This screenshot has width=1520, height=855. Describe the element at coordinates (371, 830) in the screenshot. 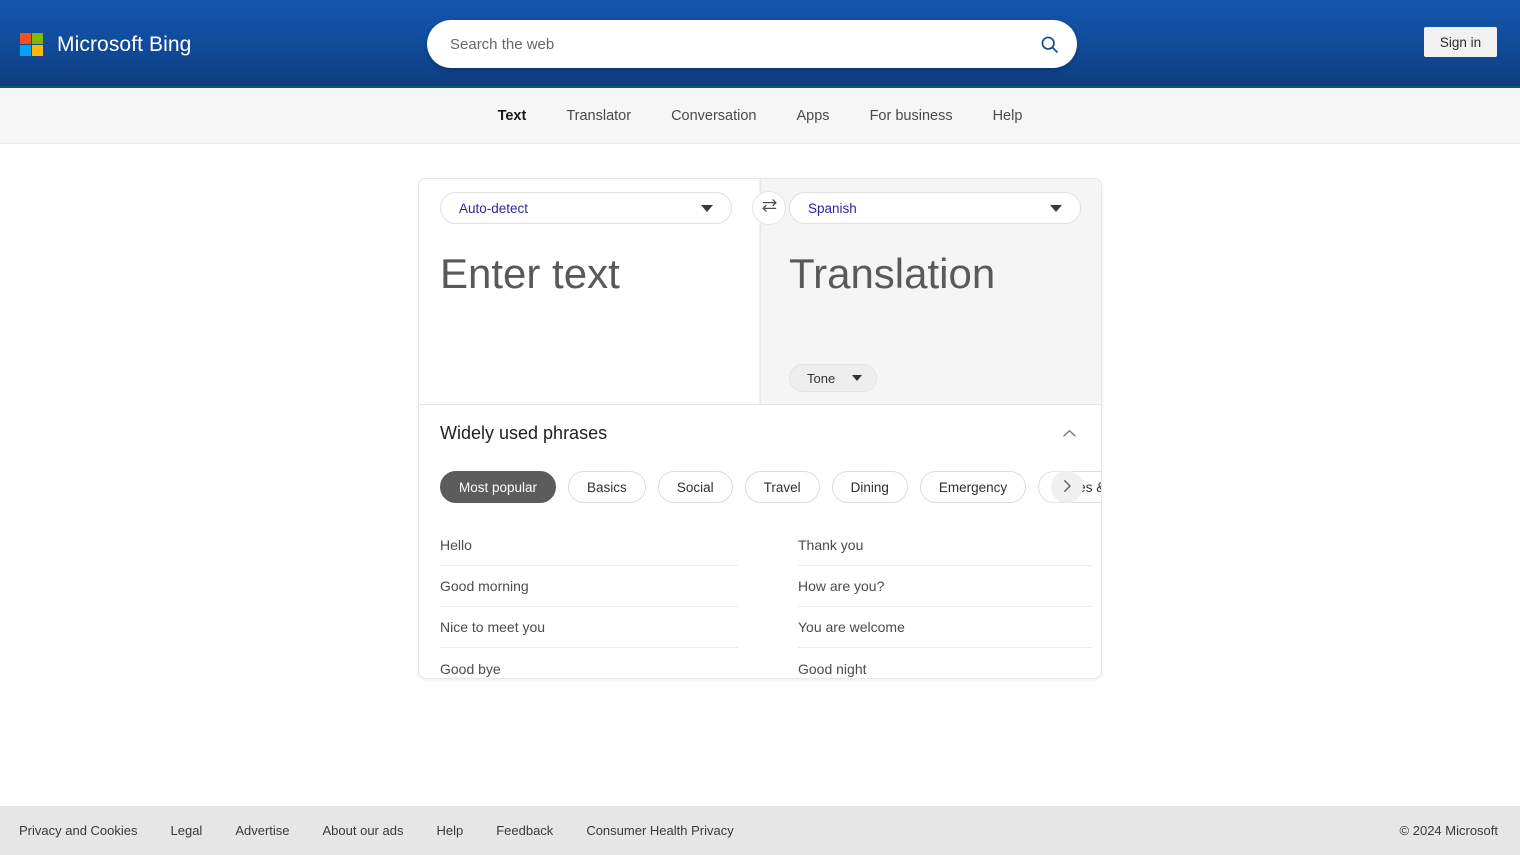

I see `footer-link-about-our-ads: About our ads` at that location.